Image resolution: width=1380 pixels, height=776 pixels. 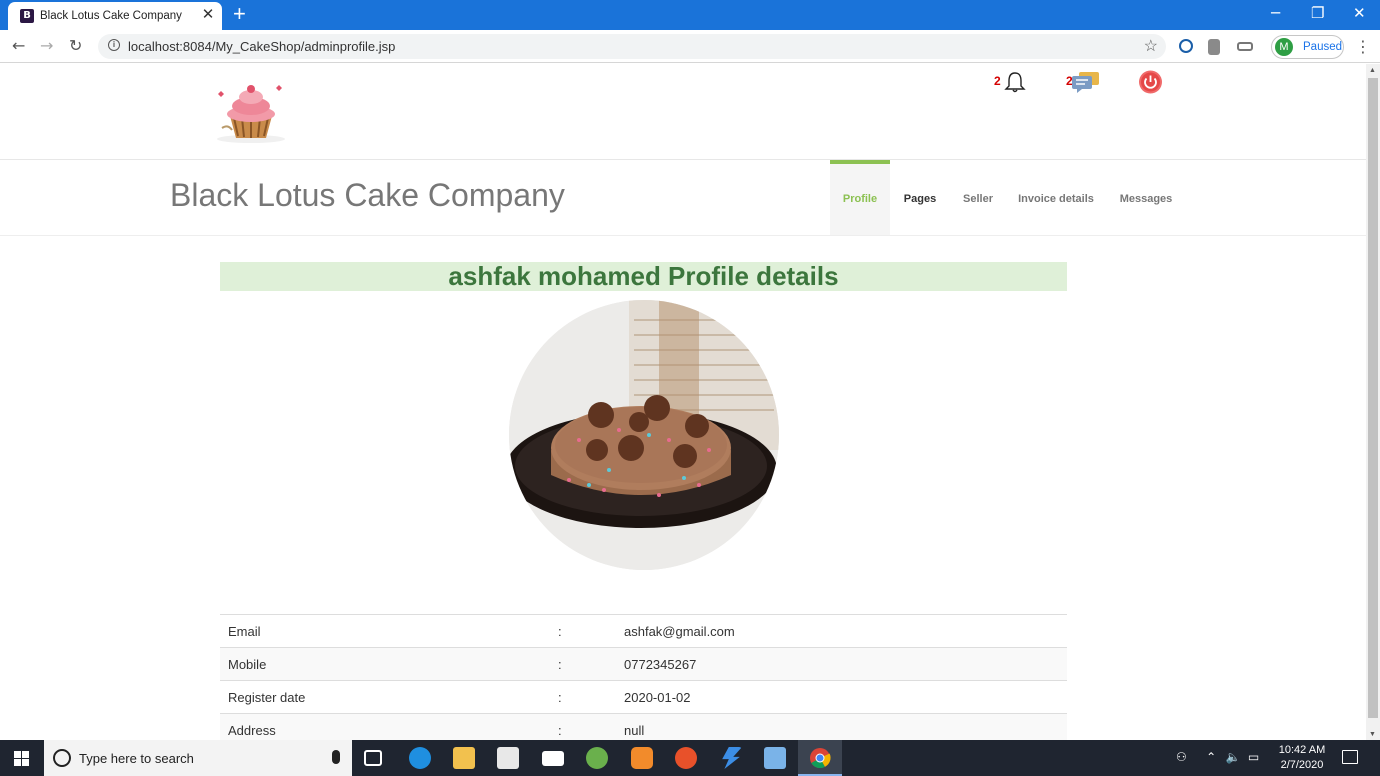 What do you see at coordinates (597, 758) in the screenshot?
I see `android-studio-icon` at bounding box center [597, 758].